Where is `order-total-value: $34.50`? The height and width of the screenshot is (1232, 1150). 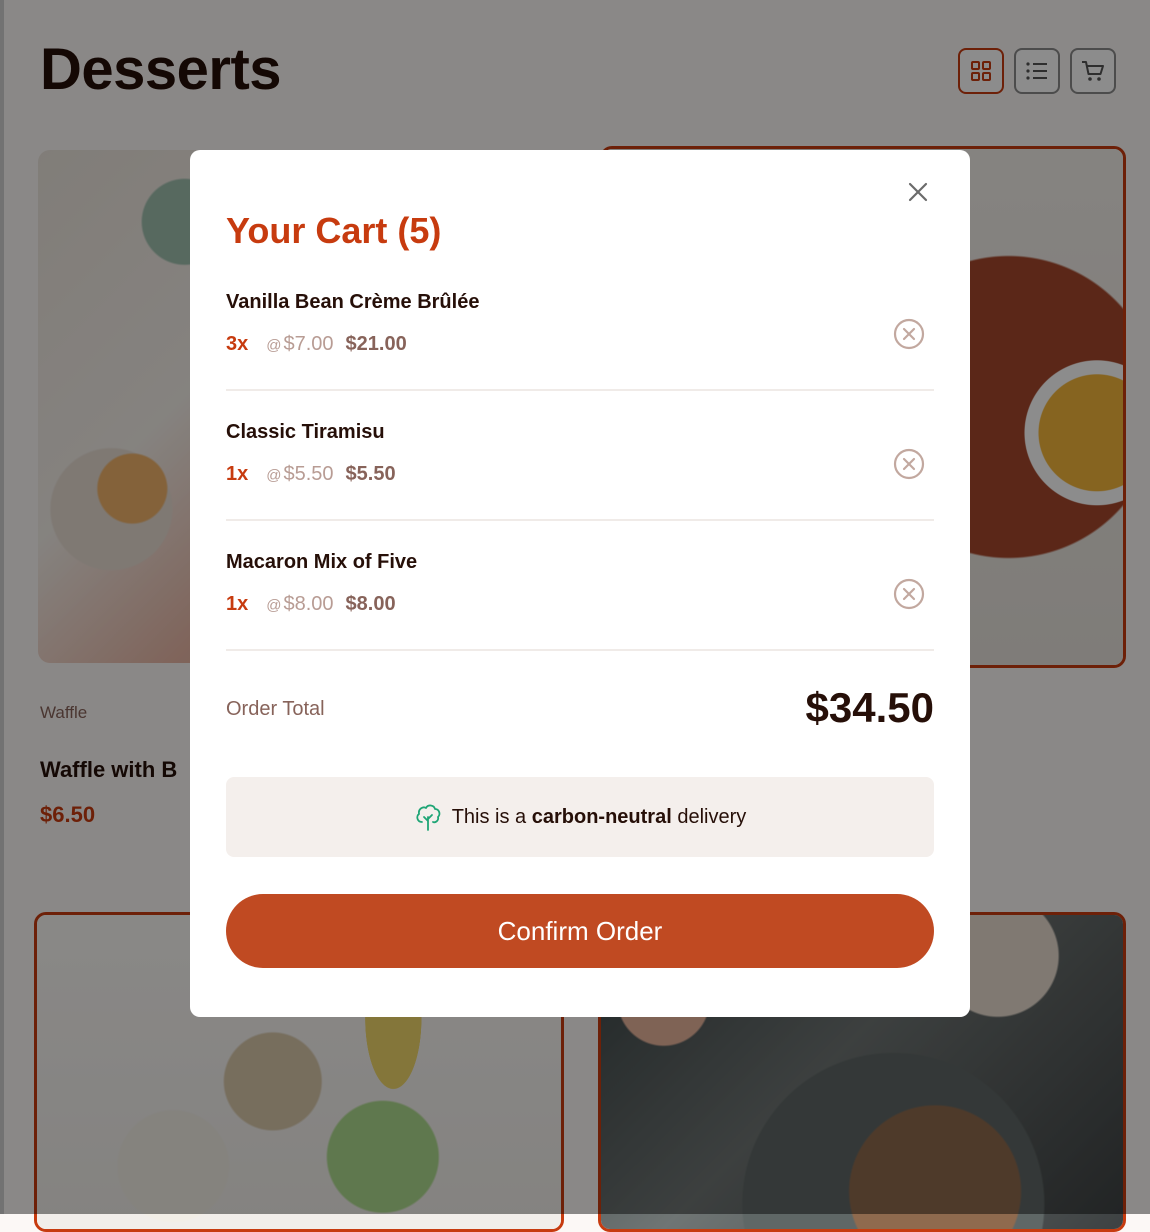 order-total-value: $34.50 is located at coordinates (869, 707).